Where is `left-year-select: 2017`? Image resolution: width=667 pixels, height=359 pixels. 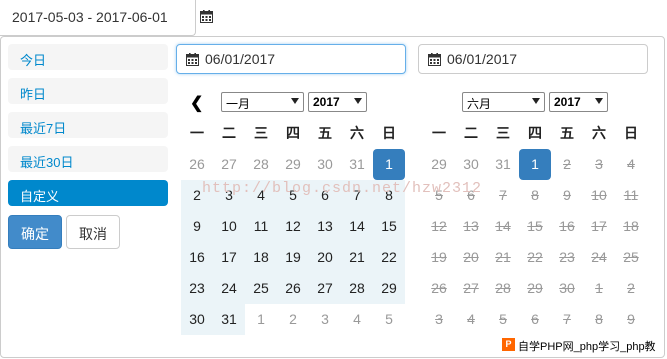 left-year-select: 2017 is located at coordinates (337, 102).